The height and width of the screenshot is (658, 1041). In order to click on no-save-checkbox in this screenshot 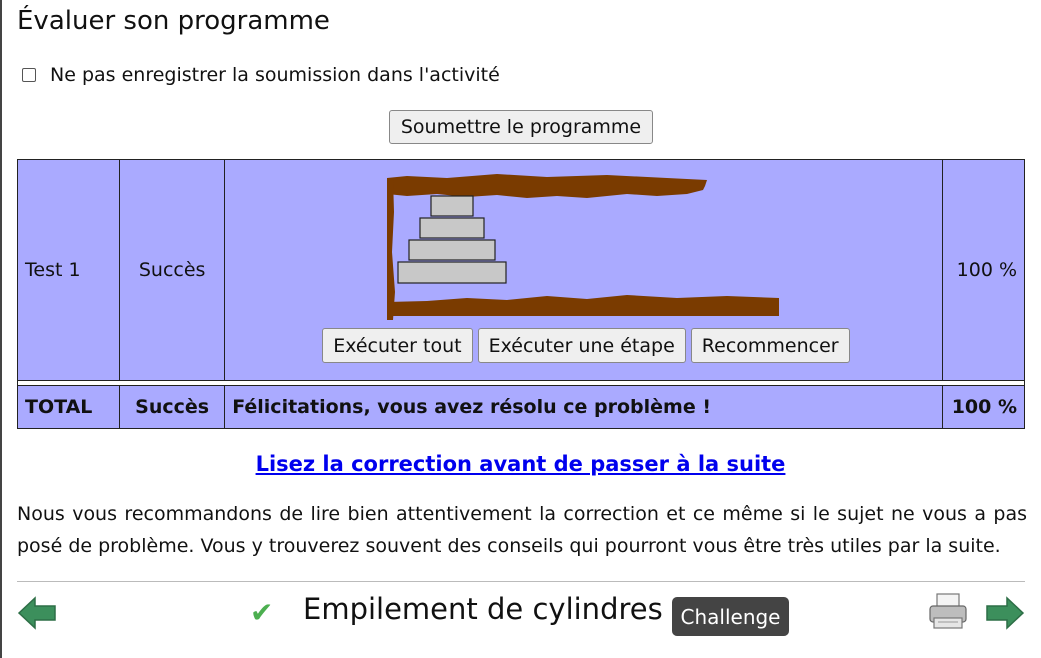, I will do `click(29, 75)`.